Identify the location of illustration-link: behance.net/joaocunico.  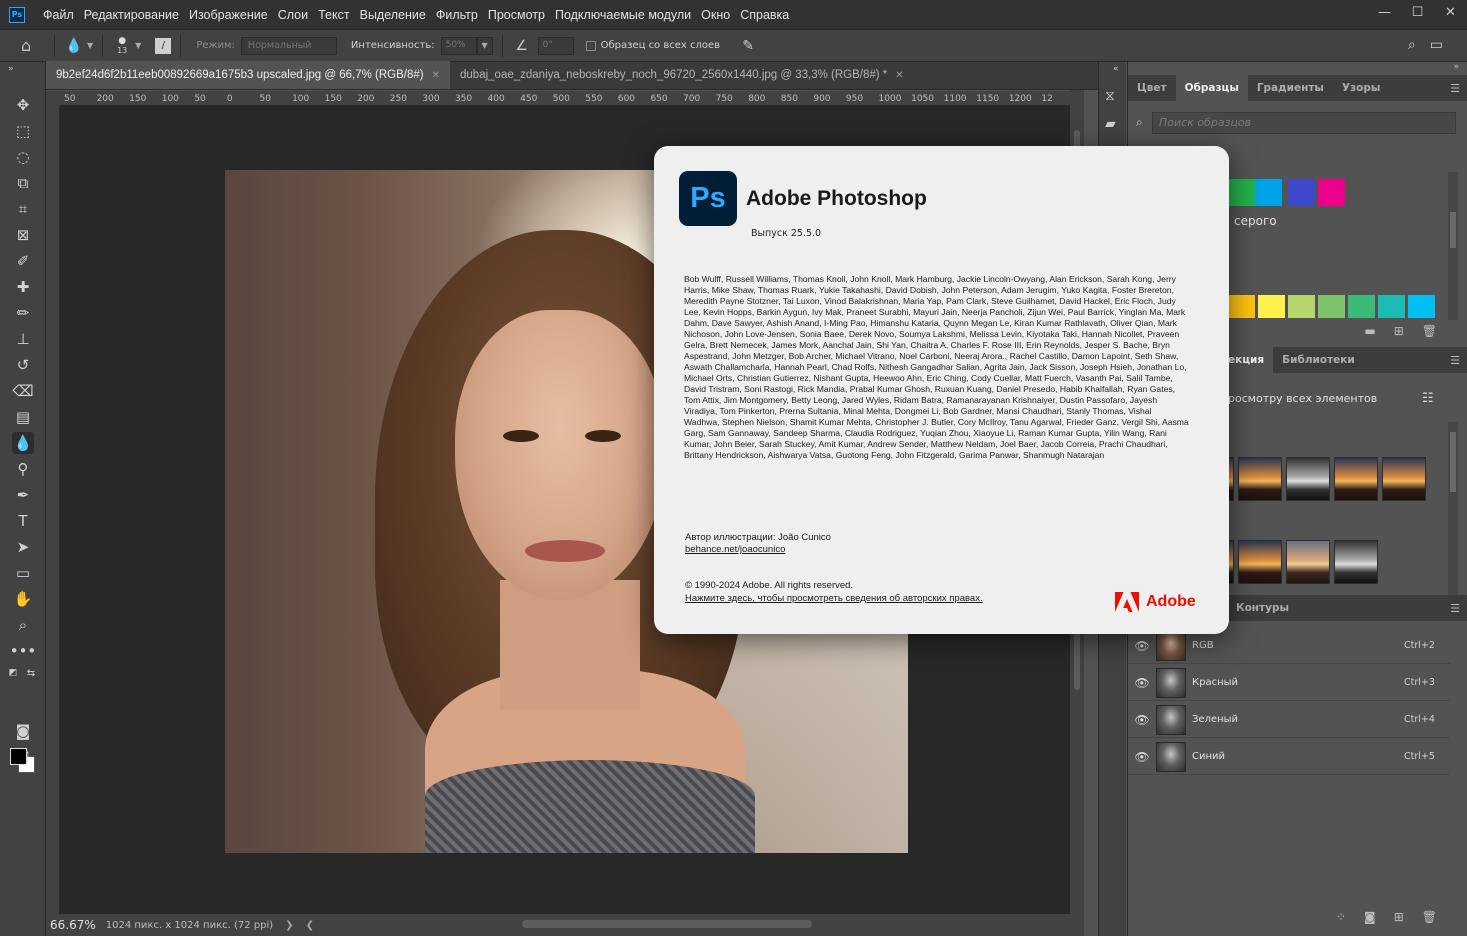
(735, 549).